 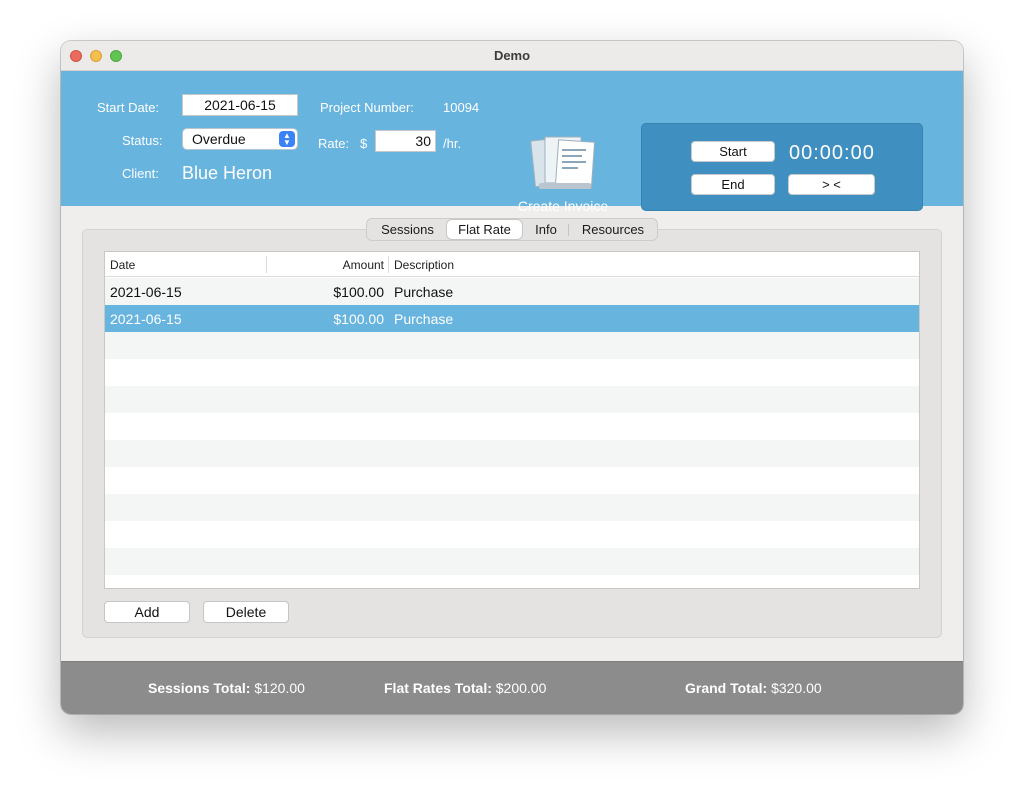 What do you see at coordinates (142, 140) in the screenshot?
I see `status-label: Status:` at bounding box center [142, 140].